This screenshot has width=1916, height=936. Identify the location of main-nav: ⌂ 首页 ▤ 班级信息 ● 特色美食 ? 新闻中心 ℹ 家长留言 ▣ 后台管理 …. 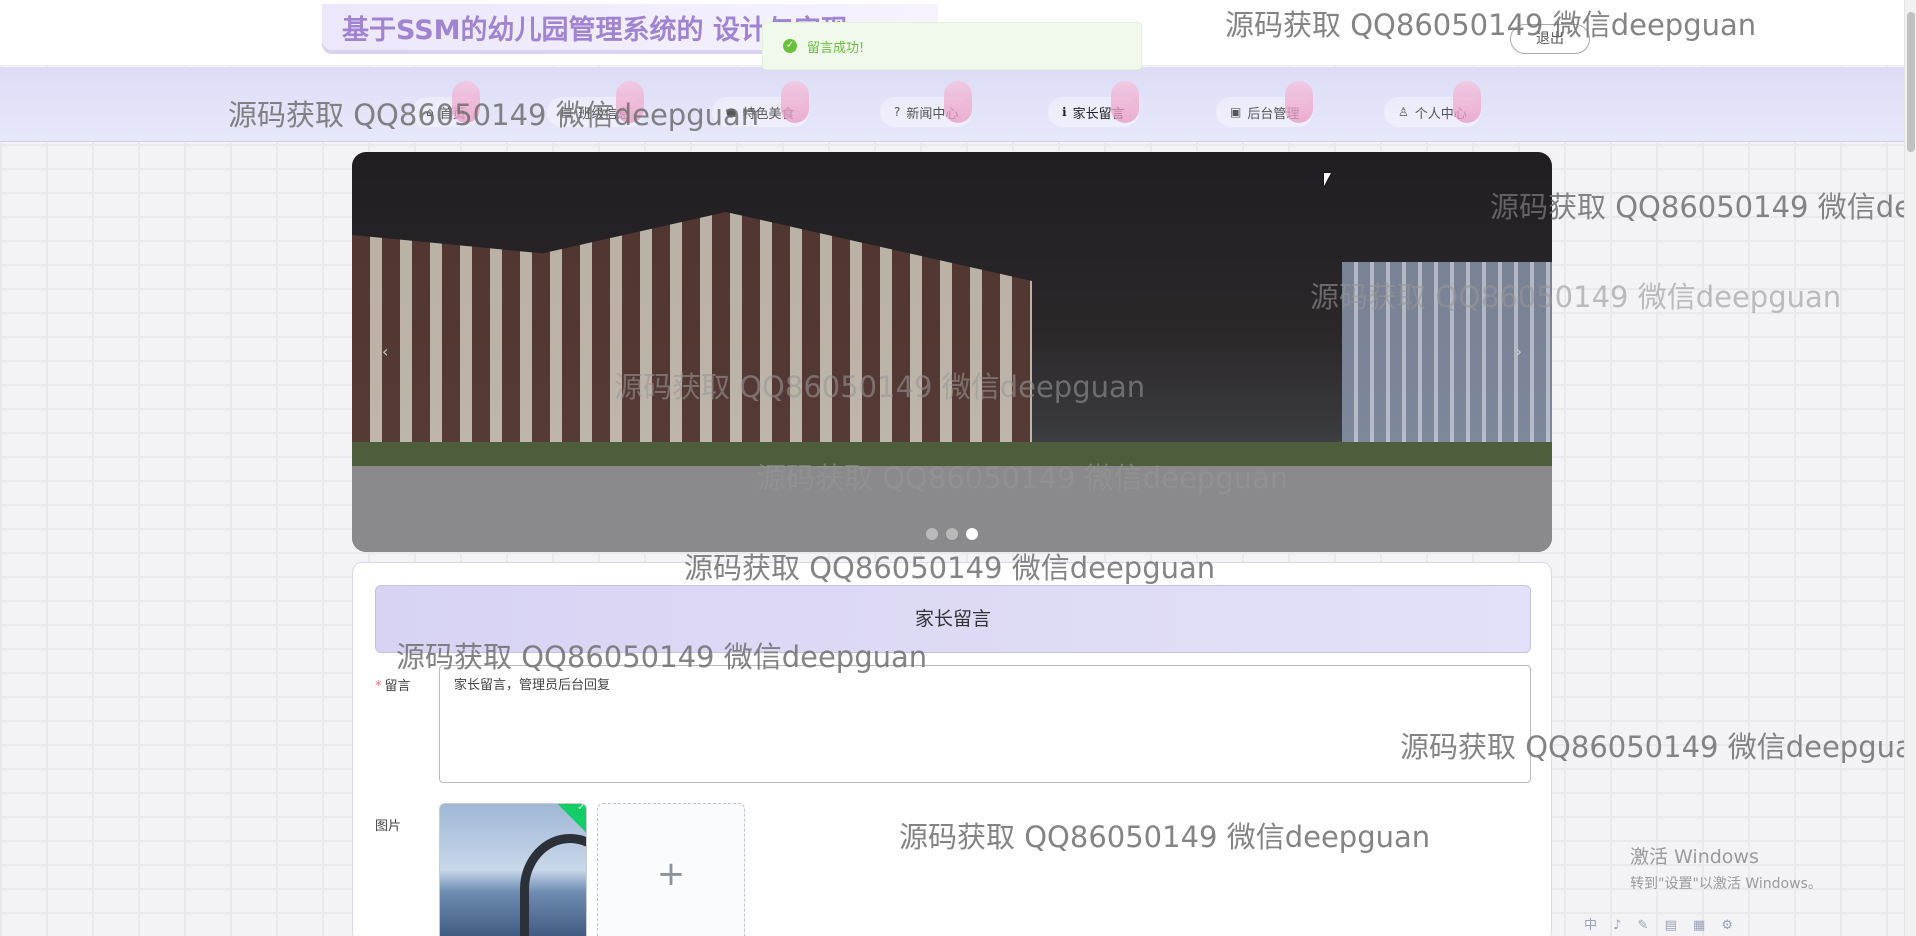
(952, 104).